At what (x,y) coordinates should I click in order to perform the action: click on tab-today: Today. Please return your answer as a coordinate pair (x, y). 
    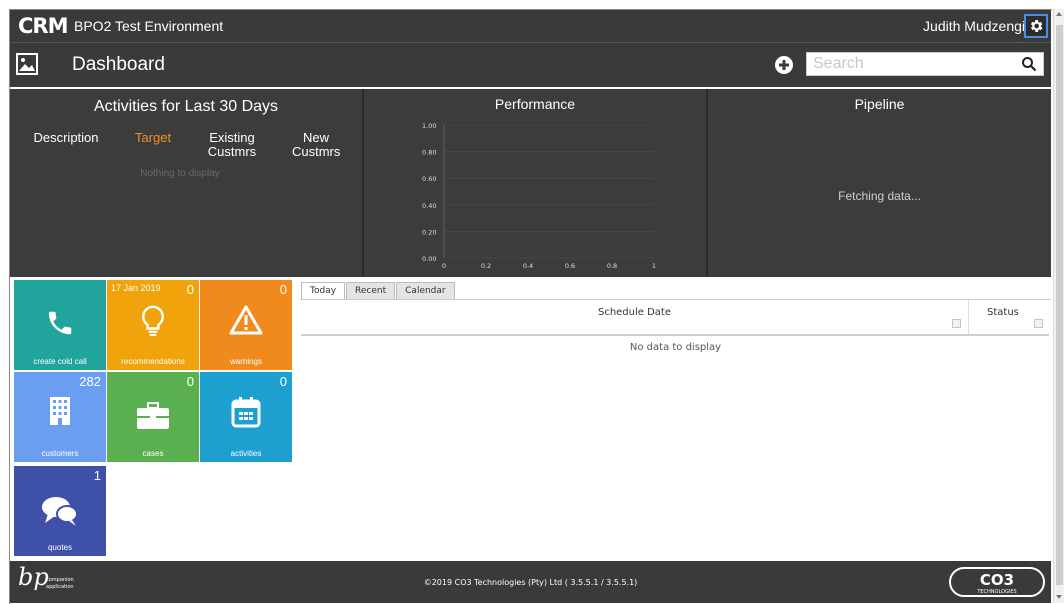
    Looking at the image, I should click on (323, 290).